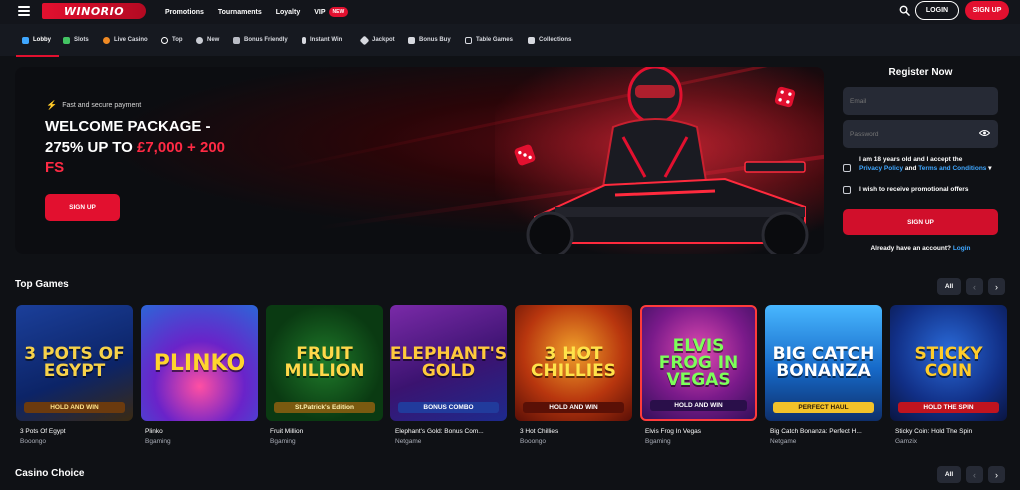 This screenshot has width=1020, height=490. Describe the element at coordinates (288, 12) in the screenshot. I see `nav-loyalty: Loyalty` at that location.